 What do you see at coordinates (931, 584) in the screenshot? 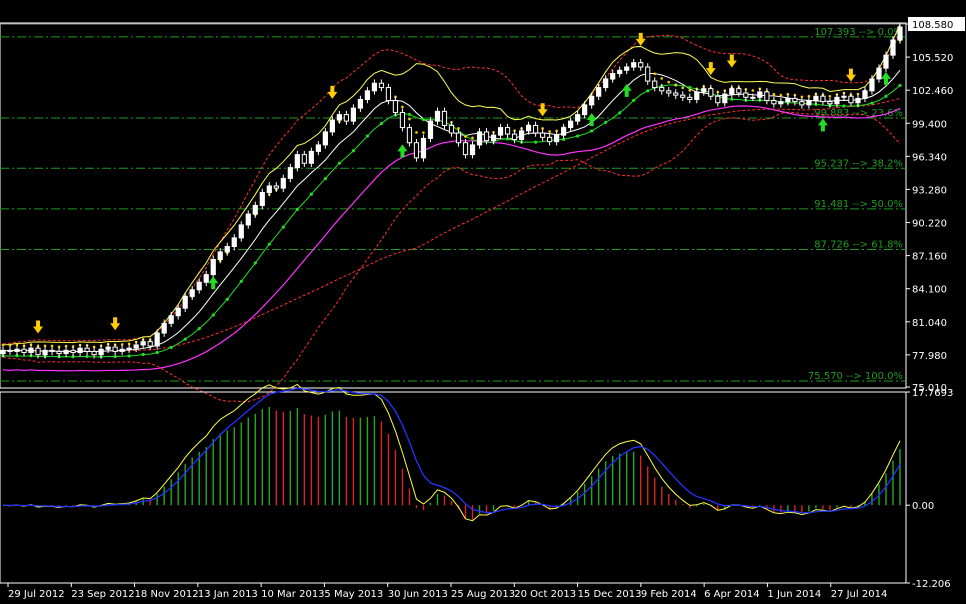
I see `ind-y-tick-label: -12.206` at bounding box center [931, 584].